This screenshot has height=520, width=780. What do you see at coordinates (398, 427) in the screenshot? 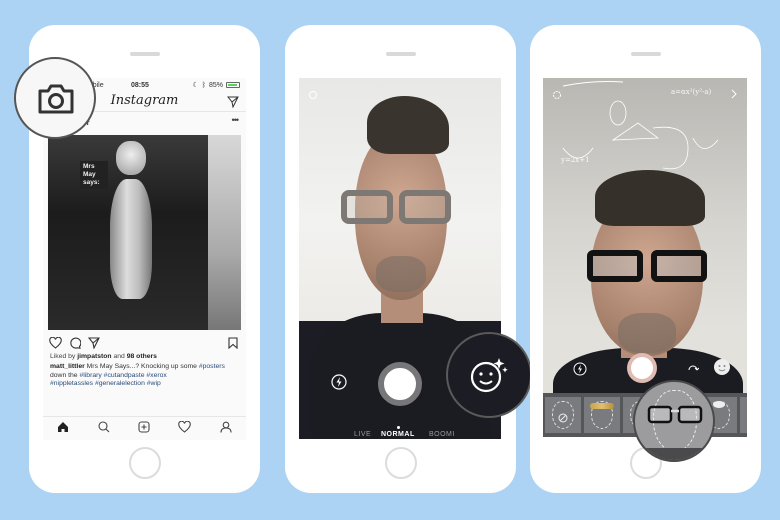
I see `selected-mode-indicator` at bounding box center [398, 427].